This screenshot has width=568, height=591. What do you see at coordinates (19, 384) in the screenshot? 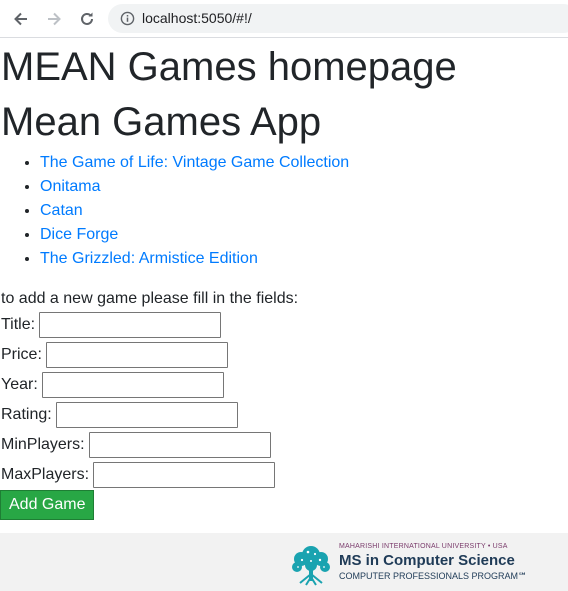
I see `year-label: Year:` at bounding box center [19, 384].